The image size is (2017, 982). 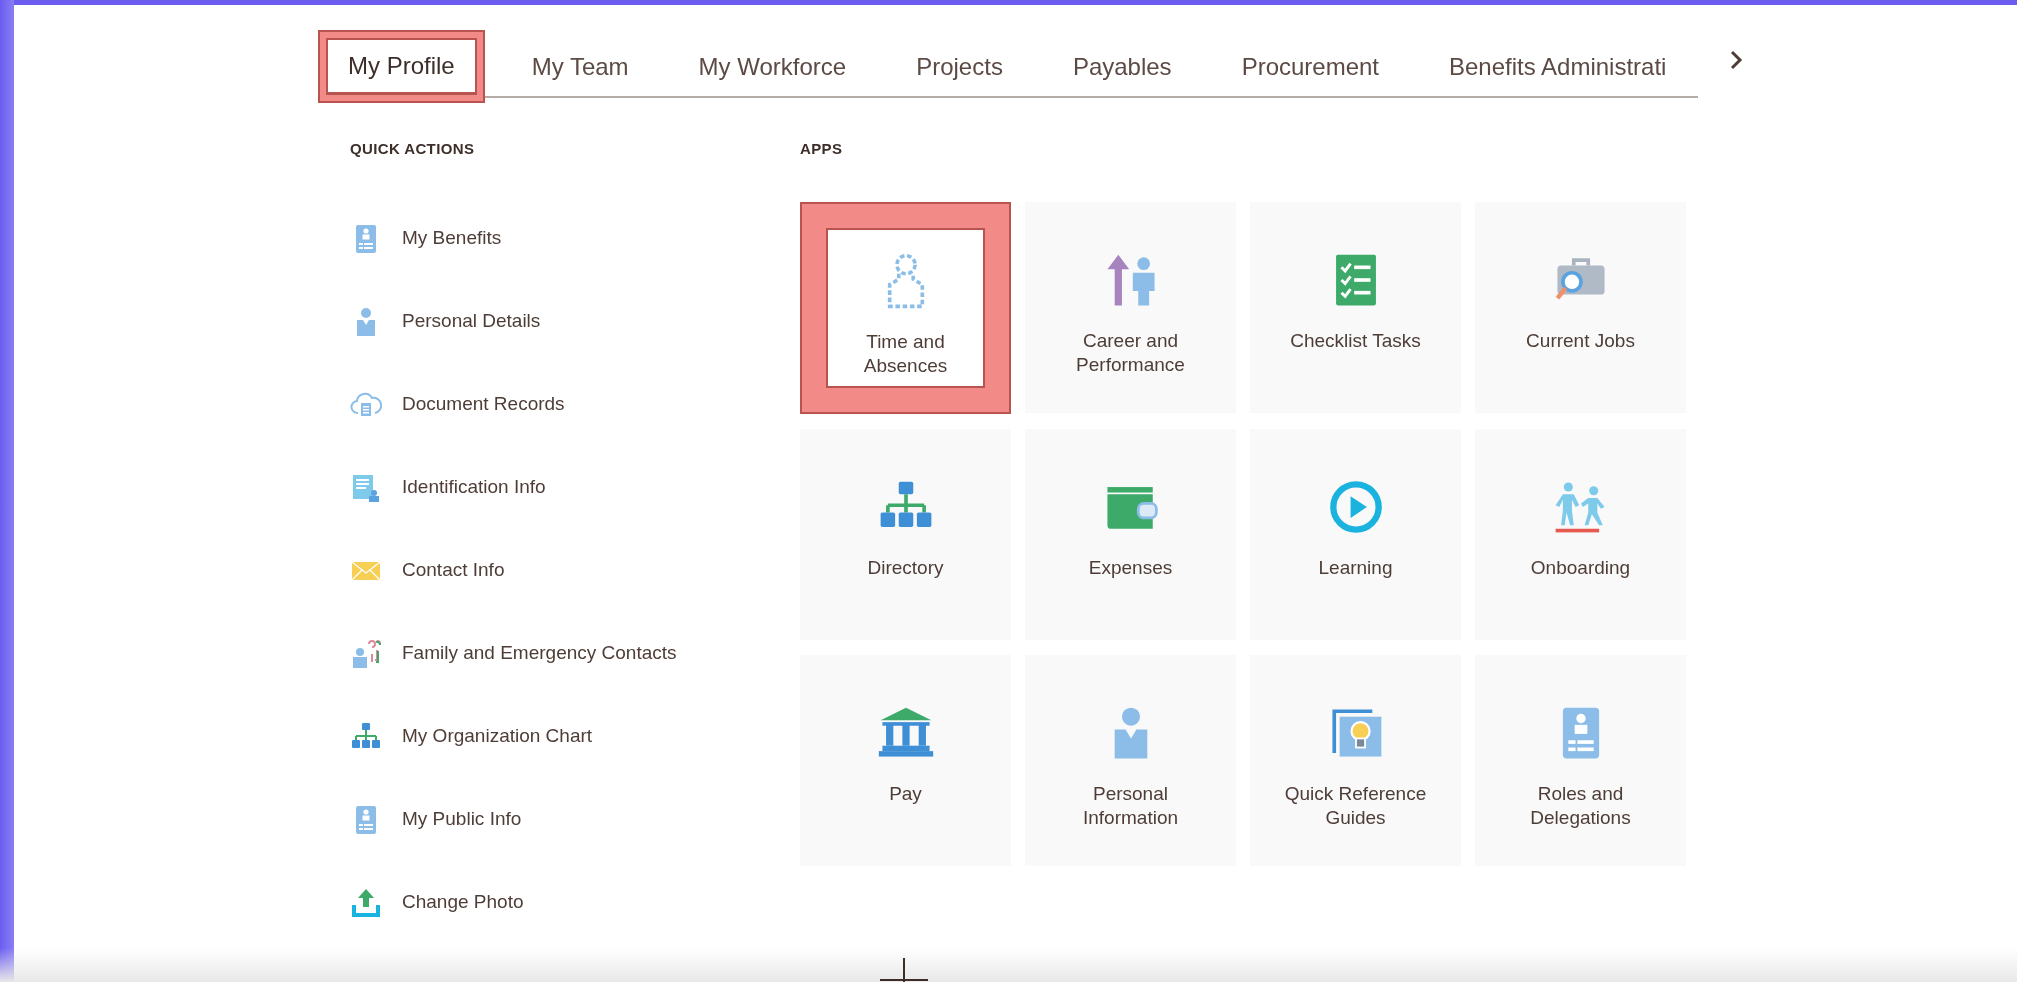 I want to click on quick-action-link: Family and Emergency Contacts, so click(x=575, y=653).